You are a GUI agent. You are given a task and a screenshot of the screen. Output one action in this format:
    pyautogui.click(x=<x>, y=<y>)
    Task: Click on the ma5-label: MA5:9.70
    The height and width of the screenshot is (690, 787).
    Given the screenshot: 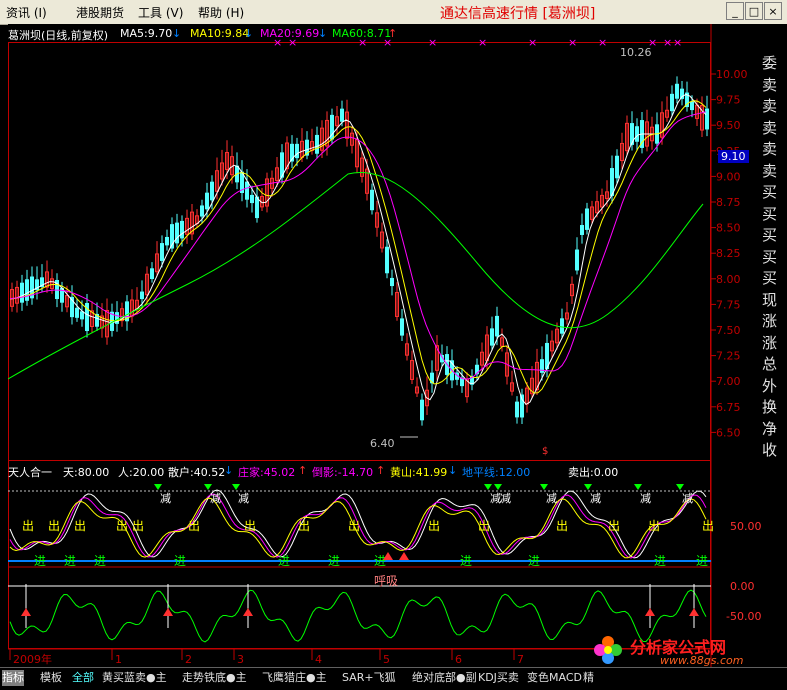 What is the action you would take?
    pyautogui.click(x=146, y=33)
    